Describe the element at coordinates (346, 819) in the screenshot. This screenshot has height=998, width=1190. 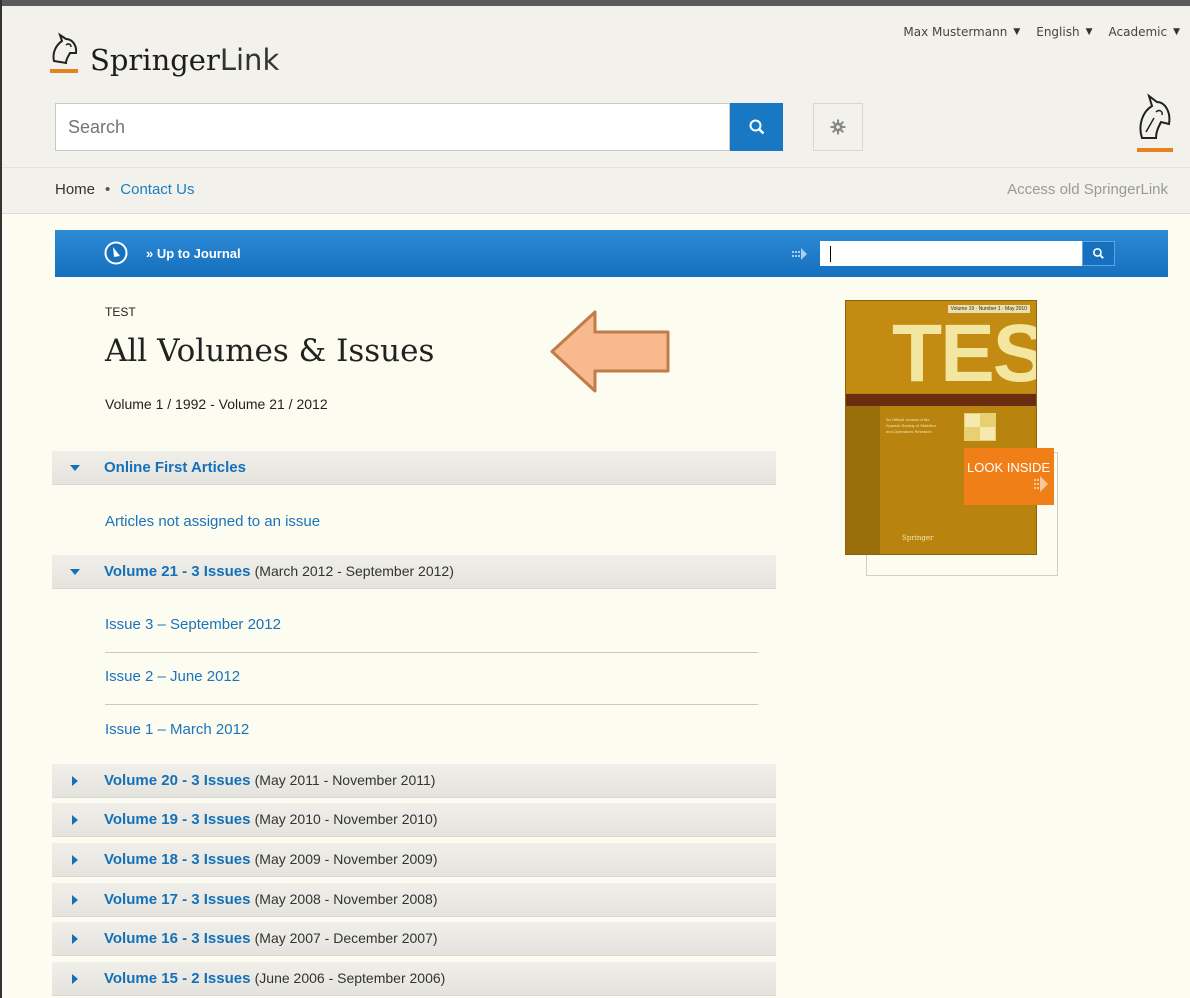
I see `volume-date-range: (May 2010 - November 2010)` at that location.